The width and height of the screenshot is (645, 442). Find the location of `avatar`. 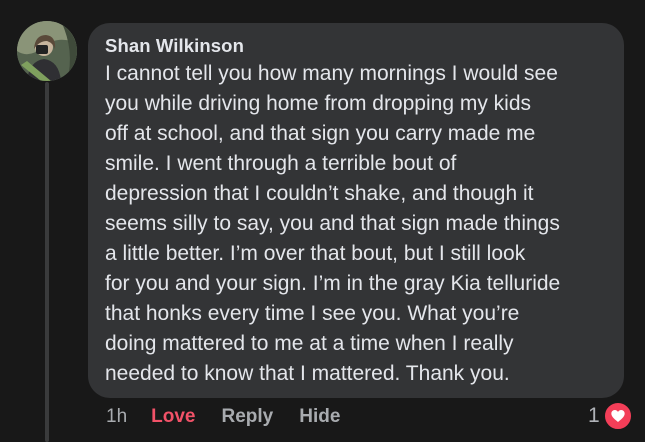

avatar is located at coordinates (47, 51).